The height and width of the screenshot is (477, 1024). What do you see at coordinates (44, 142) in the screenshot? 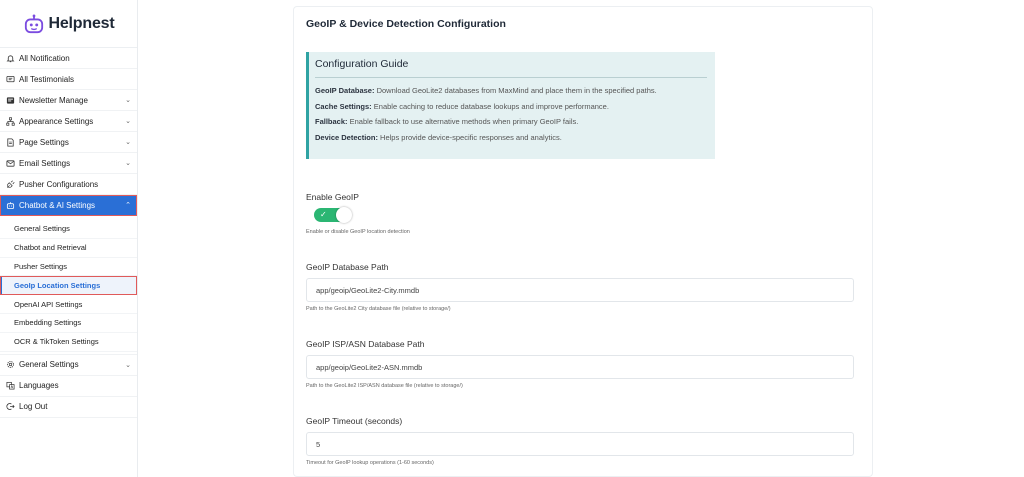
I see `sidebar-item-label: Page Settings` at bounding box center [44, 142].